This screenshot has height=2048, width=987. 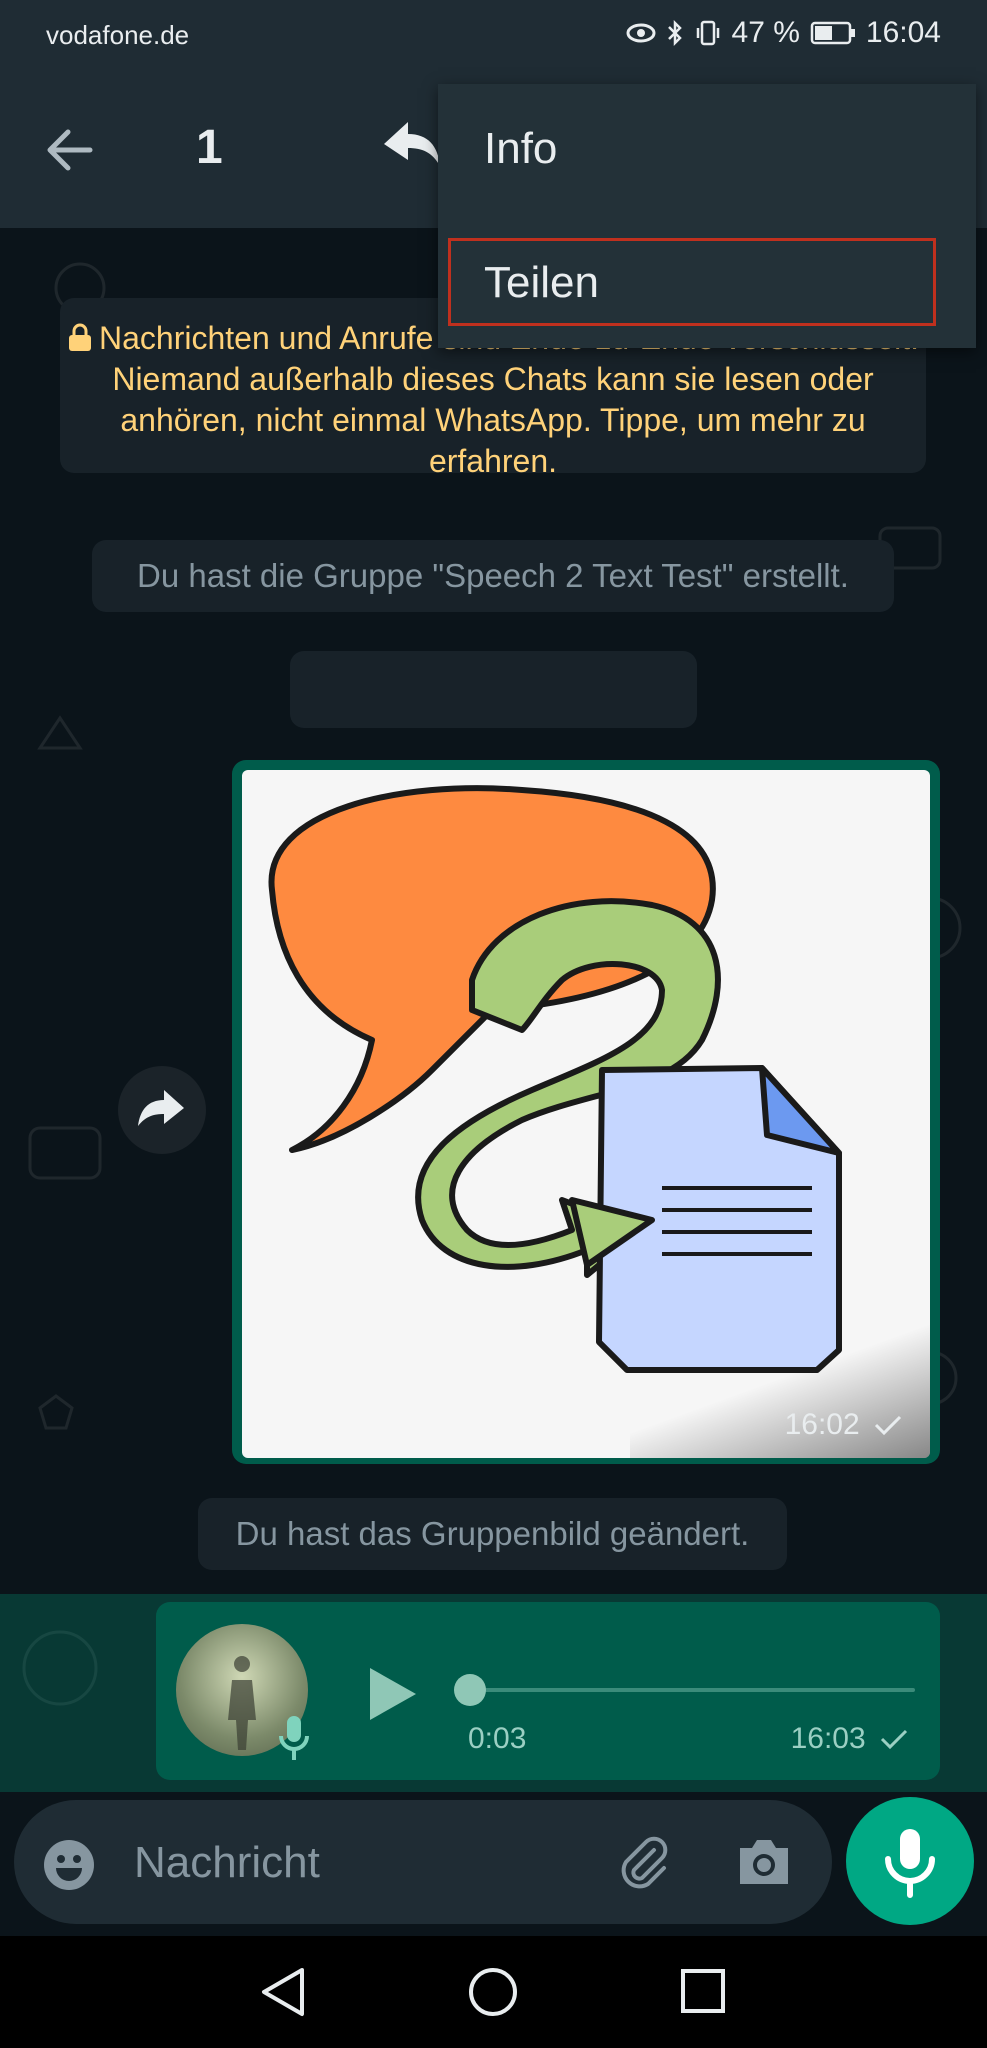 What do you see at coordinates (209, 147) in the screenshot?
I see `selected-count: 1` at bounding box center [209, 147].